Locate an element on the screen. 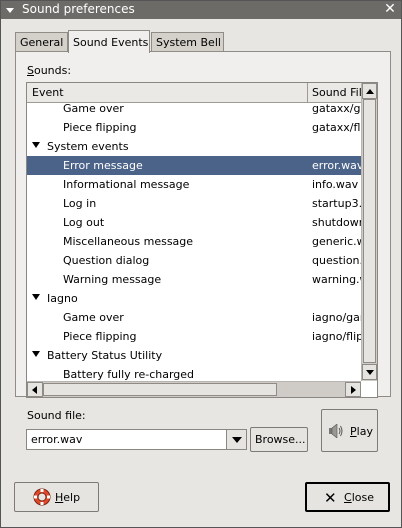  arrow-up-icon is located at coordinates (370, 91).